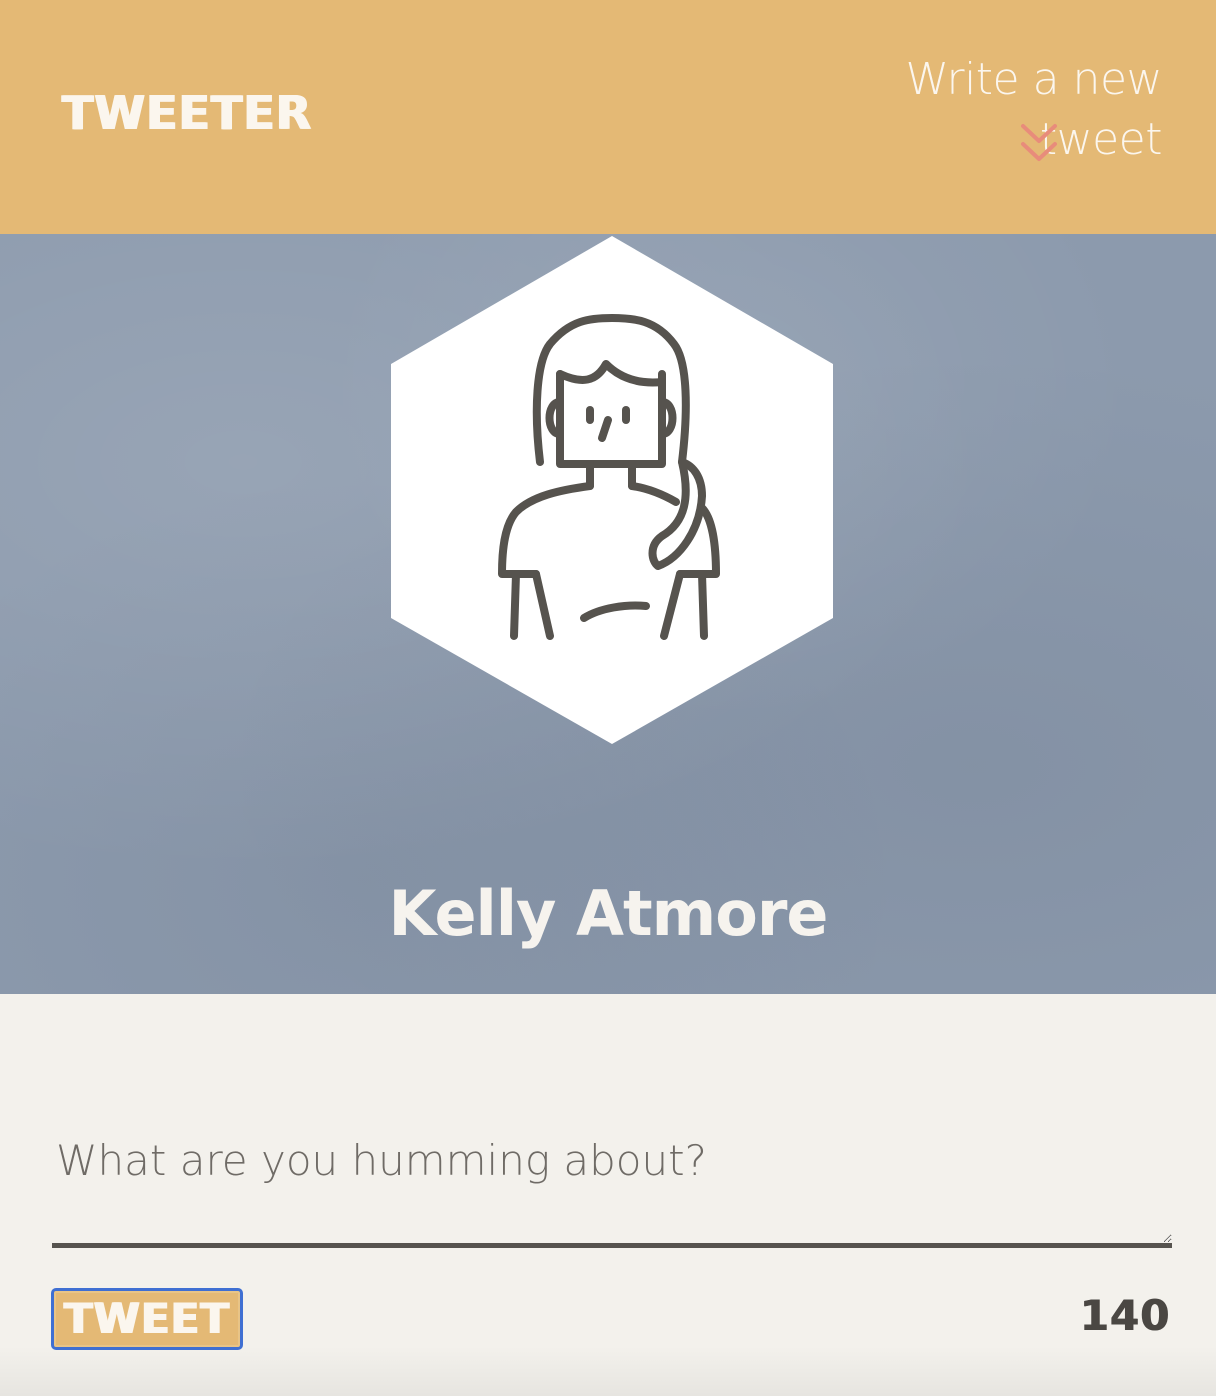  I want to click on write-new-tweet-label: Write a new tweet, so click(972, 110).